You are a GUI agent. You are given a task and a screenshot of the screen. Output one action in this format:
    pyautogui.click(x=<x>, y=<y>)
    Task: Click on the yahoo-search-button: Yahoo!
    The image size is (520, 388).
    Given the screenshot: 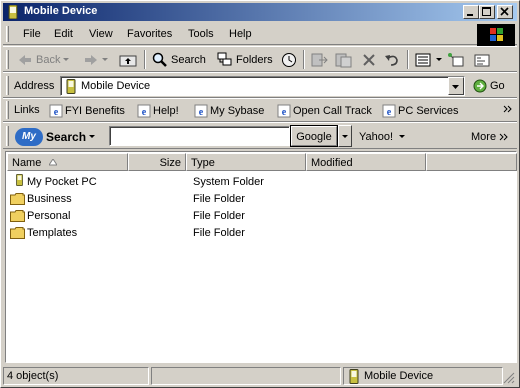 What is the action you would take?
    pyautogui.click(x=382, y=137)
    